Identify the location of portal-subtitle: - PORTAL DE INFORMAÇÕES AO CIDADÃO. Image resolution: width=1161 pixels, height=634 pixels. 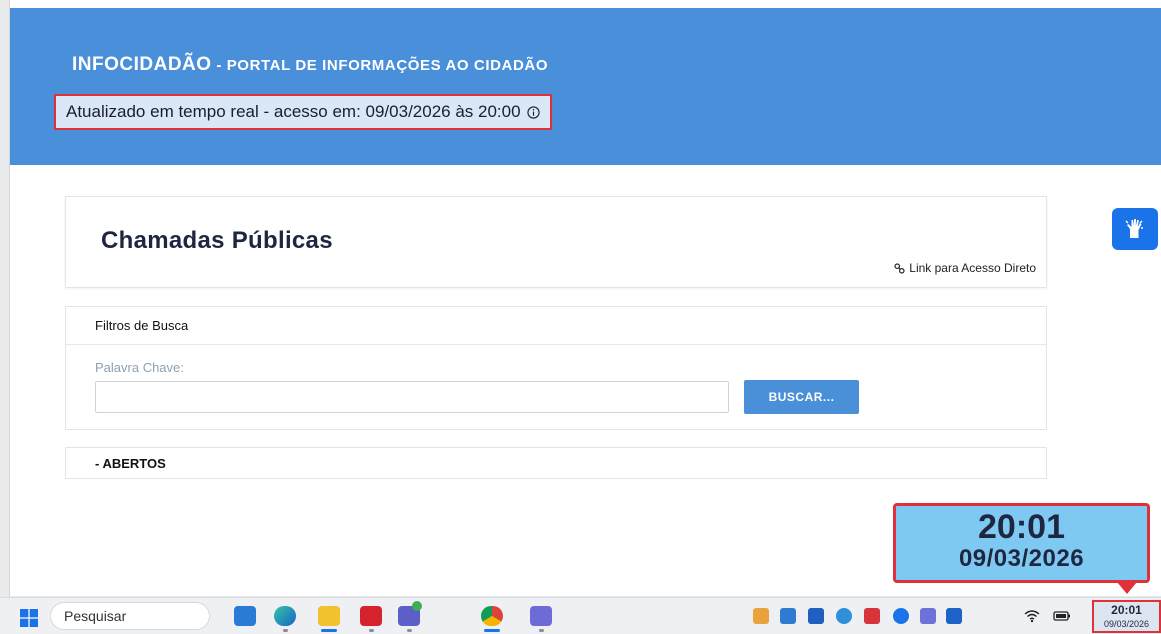
(380, 65).